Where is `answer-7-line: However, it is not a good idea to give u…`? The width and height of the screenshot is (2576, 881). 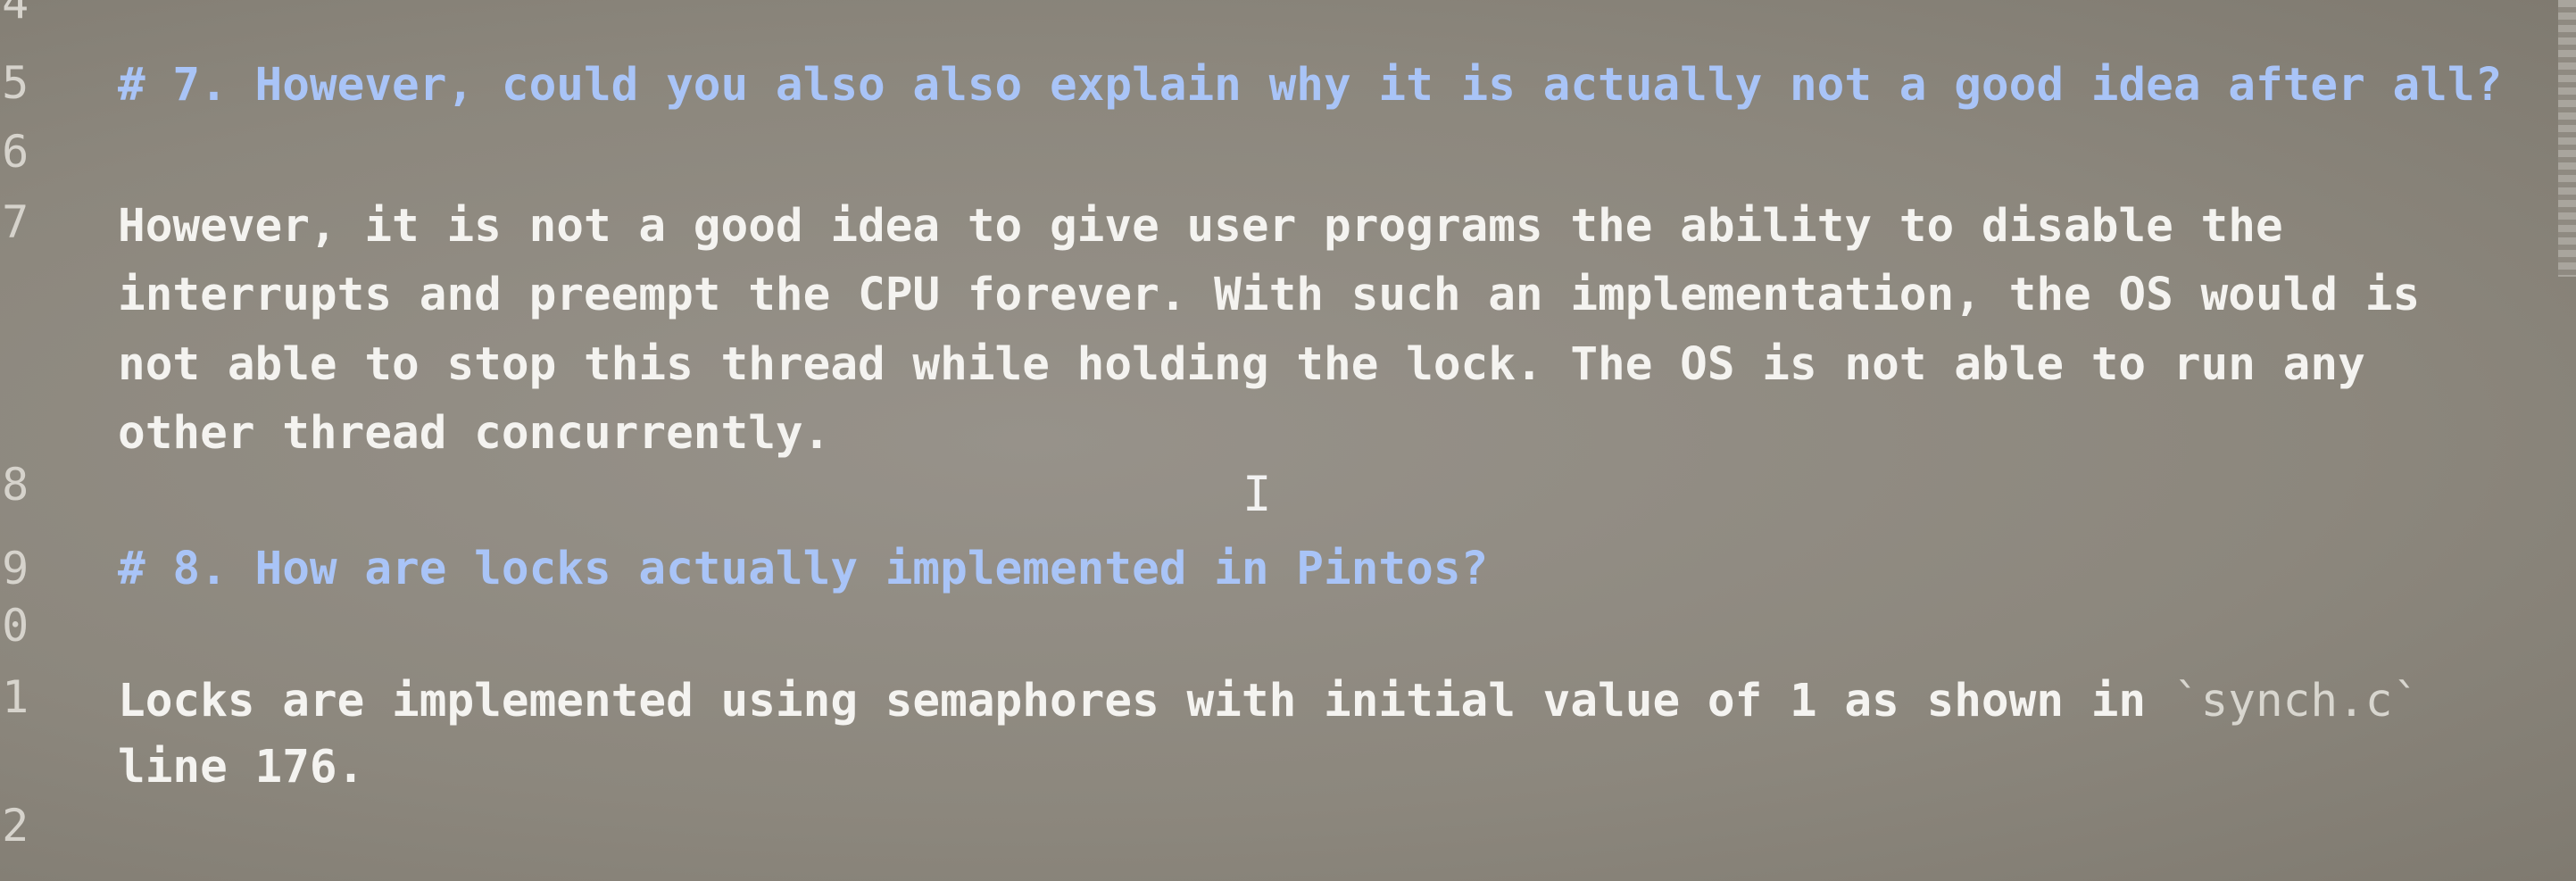
answer-7-line: However, it is not a good idea to give u… is located at coordinates (1200, 226).